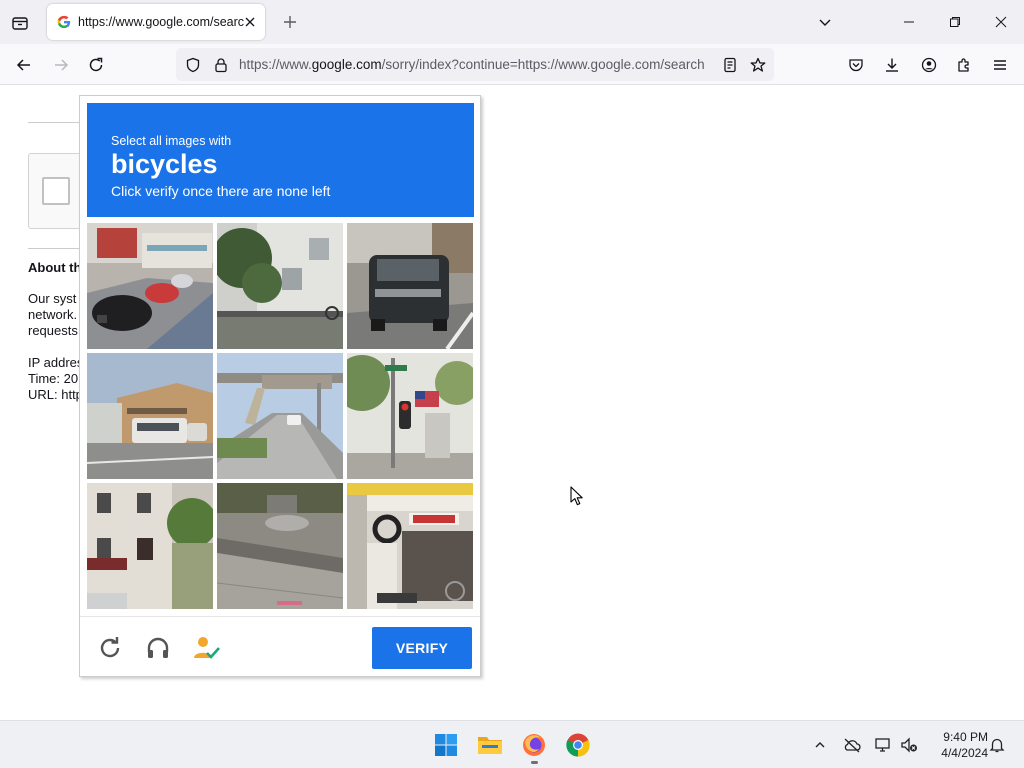 This screenshot has height=768, width=1024. What do you see at coordinates (758, 65) in the screenshot?
I see `bookmark-star-icon` at bounding box center [758, 65].